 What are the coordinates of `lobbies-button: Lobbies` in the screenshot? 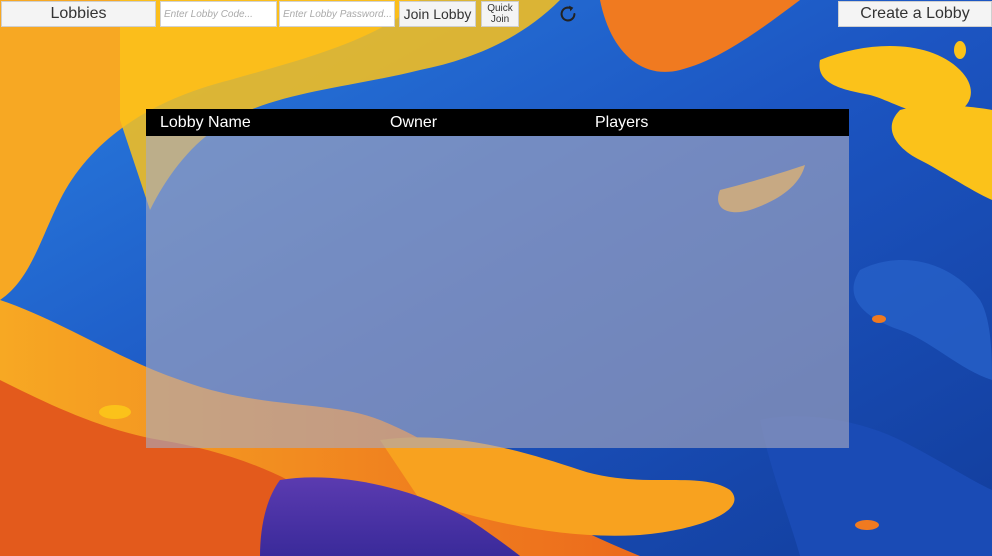 It's located at (78, 14).